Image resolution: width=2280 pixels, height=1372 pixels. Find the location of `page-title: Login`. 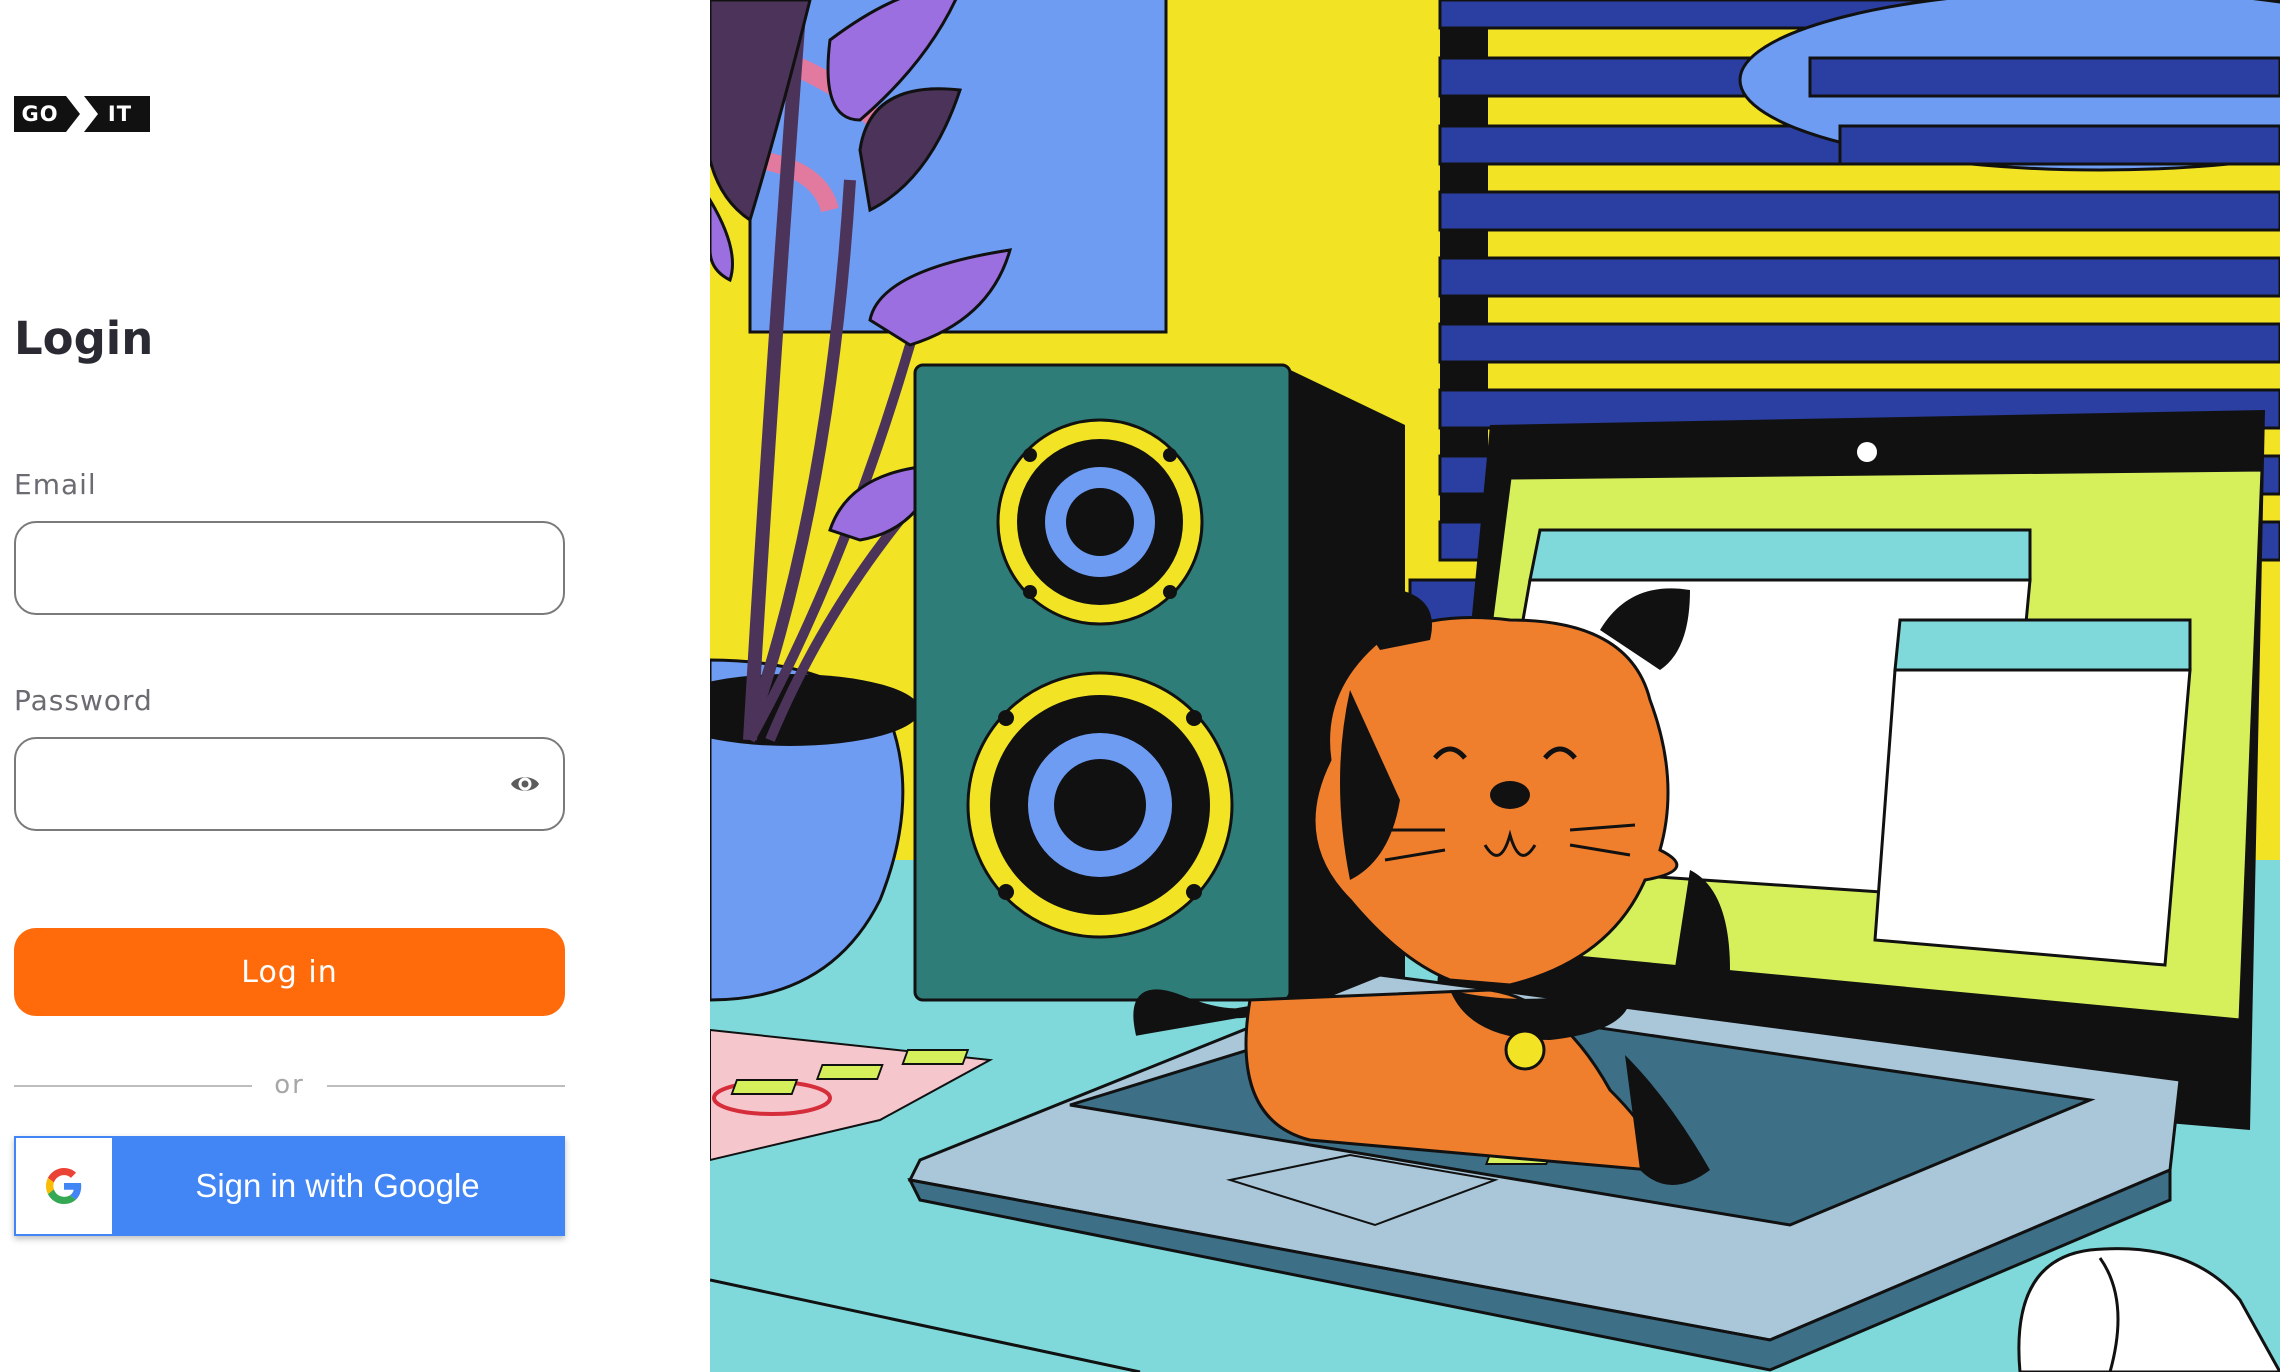

page-title: Login is located at coordinates (84, 338).